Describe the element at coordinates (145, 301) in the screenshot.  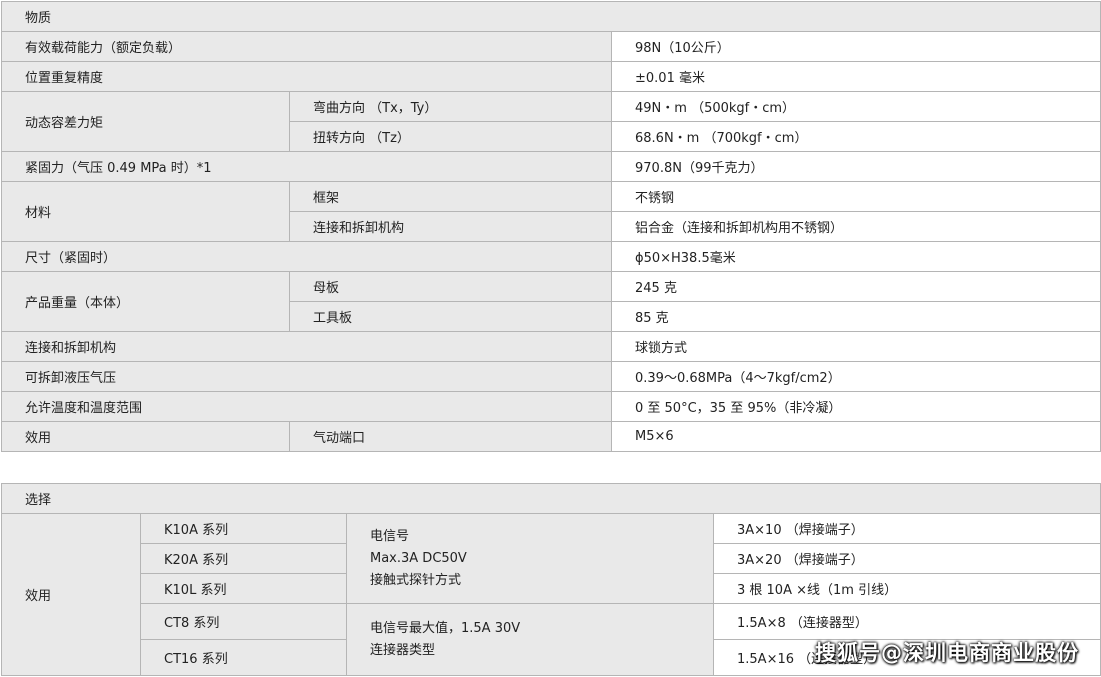
I see `weight-label: 产品重量（本体）` at that location.